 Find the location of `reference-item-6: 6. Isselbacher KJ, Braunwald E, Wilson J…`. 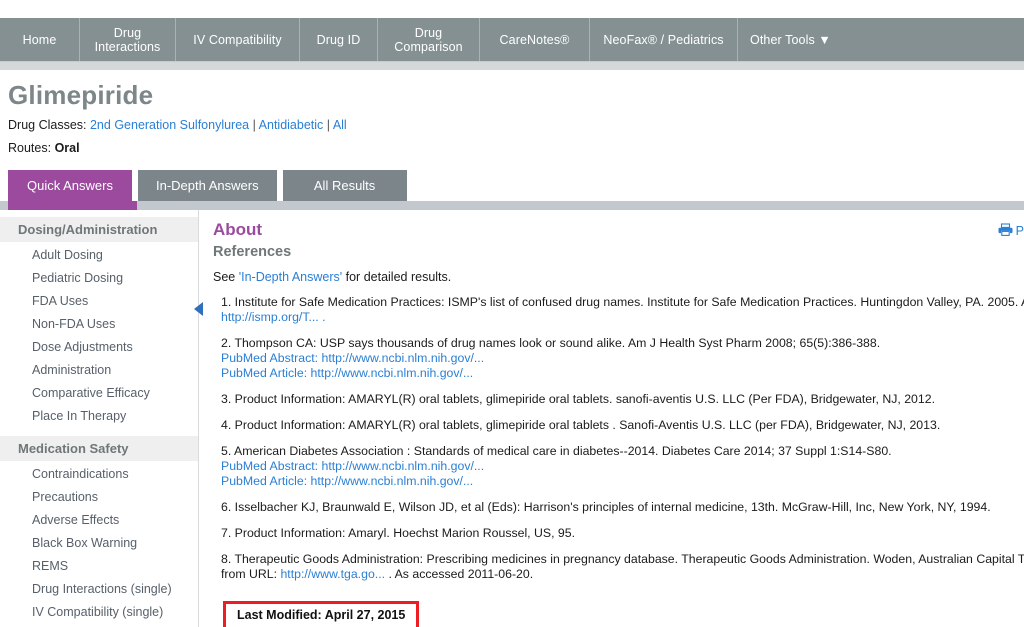

reference-item-6: 6. Isselbacher KJ, Braunwald E, Wilson J… is located at coordinates (622, 507).